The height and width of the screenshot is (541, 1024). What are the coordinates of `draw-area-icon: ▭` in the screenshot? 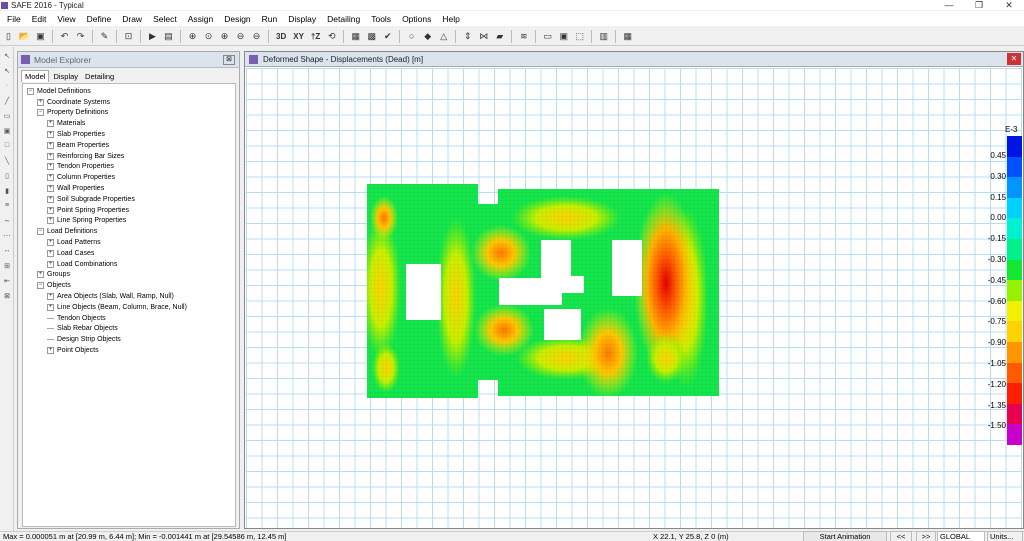 It's located at (7, 117).